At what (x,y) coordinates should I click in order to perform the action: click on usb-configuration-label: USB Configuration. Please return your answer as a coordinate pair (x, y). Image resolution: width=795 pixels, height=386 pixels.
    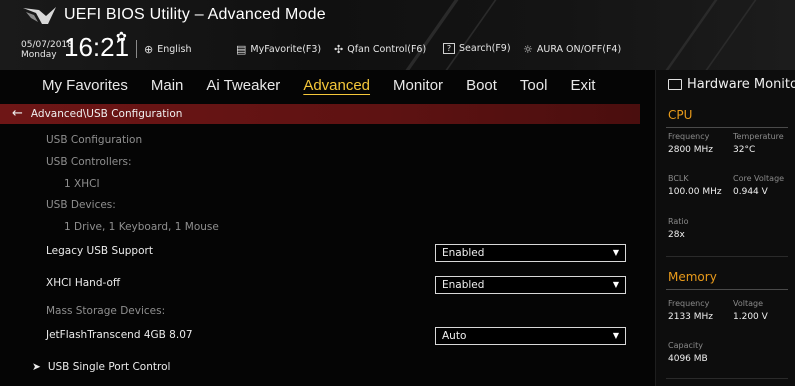
    Looking at the image, I should click on (94, 140).